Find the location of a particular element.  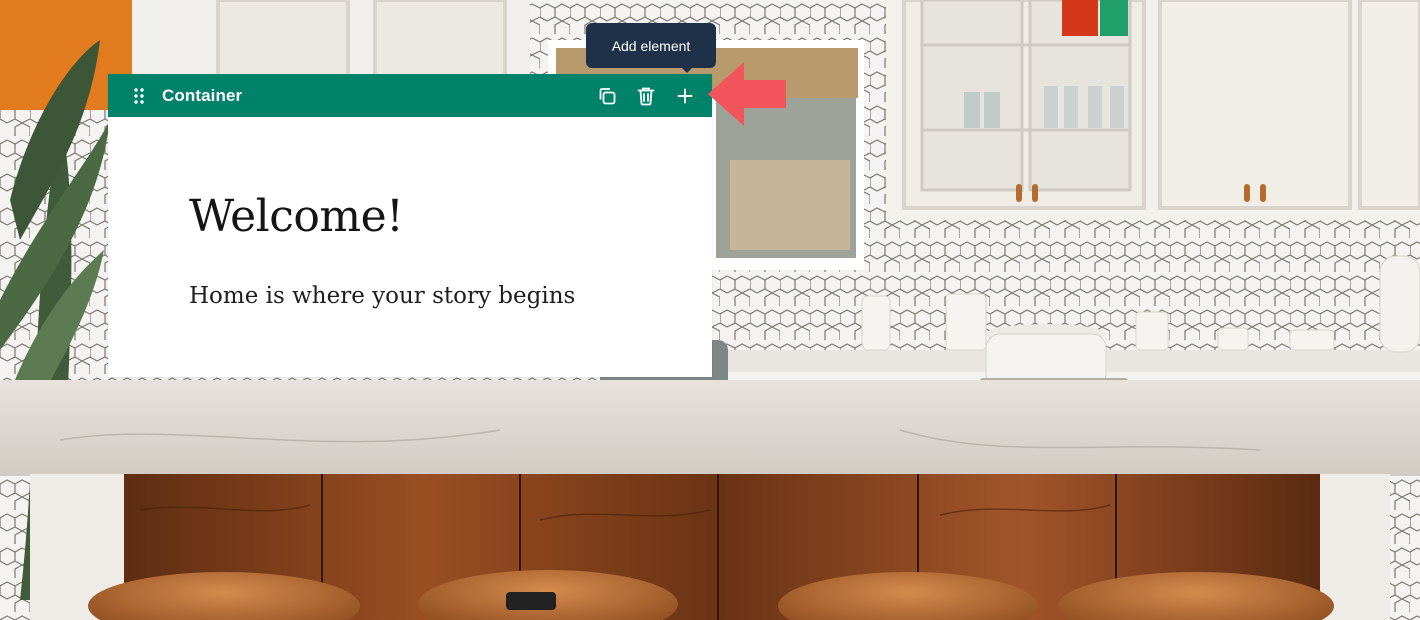

duplicate-button is located at coordinates (607, 96).